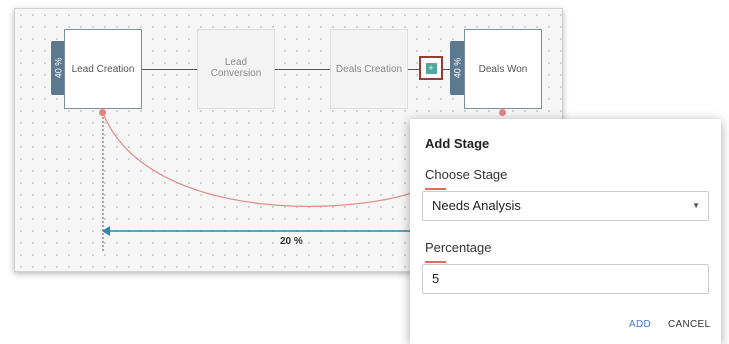 This screenshot has width=729, height=344. I want to click on stage-label: Lead Conversion, so click(236, 68).